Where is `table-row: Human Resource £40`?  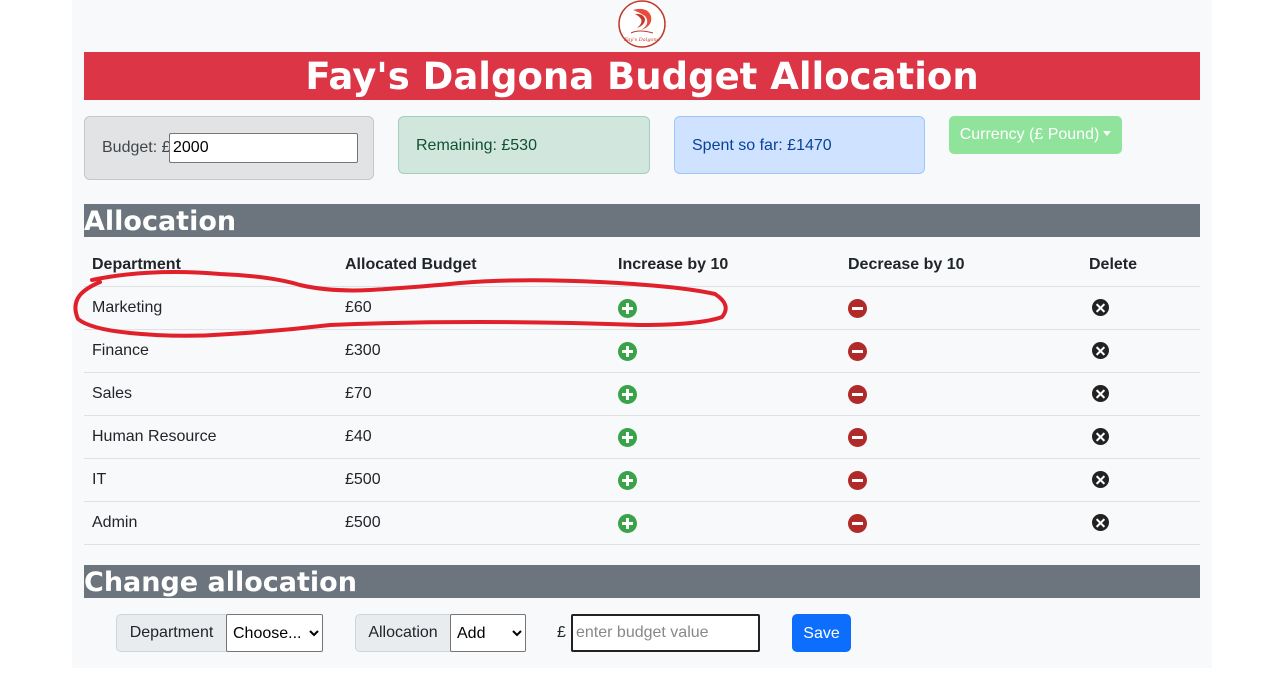 table-row: Human Resource £40 is located at coordinates (642, 437).